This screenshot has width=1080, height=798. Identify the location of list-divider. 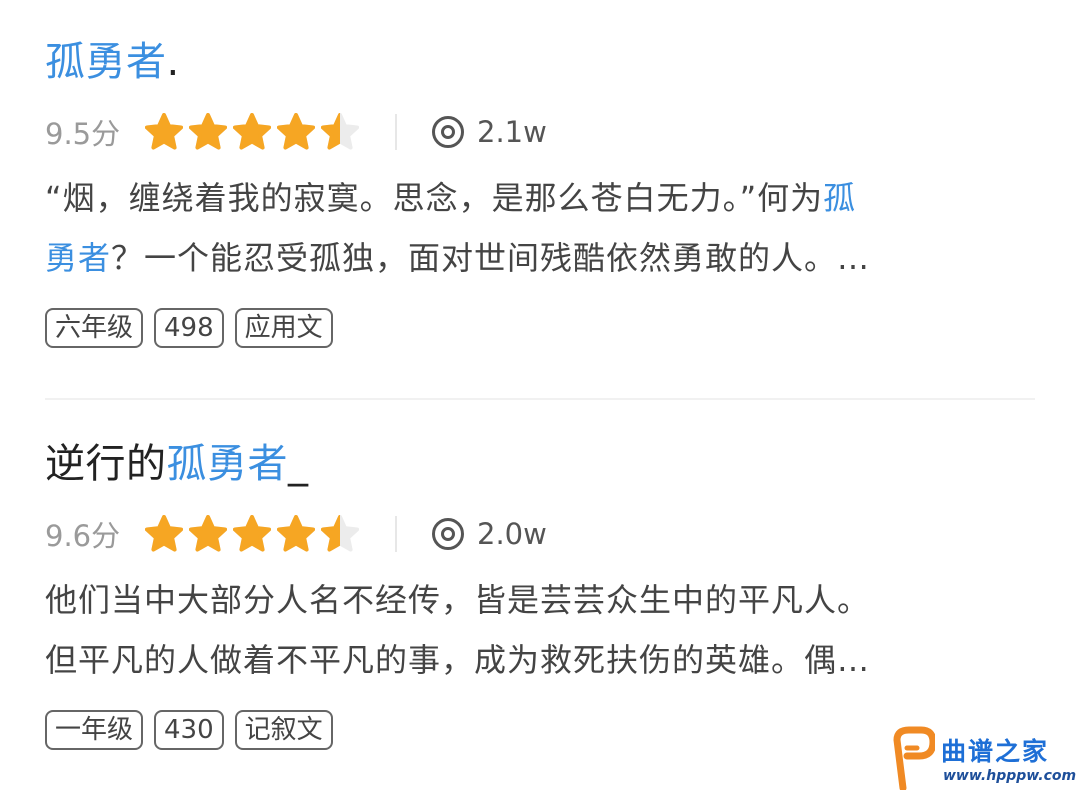
(540, 399).